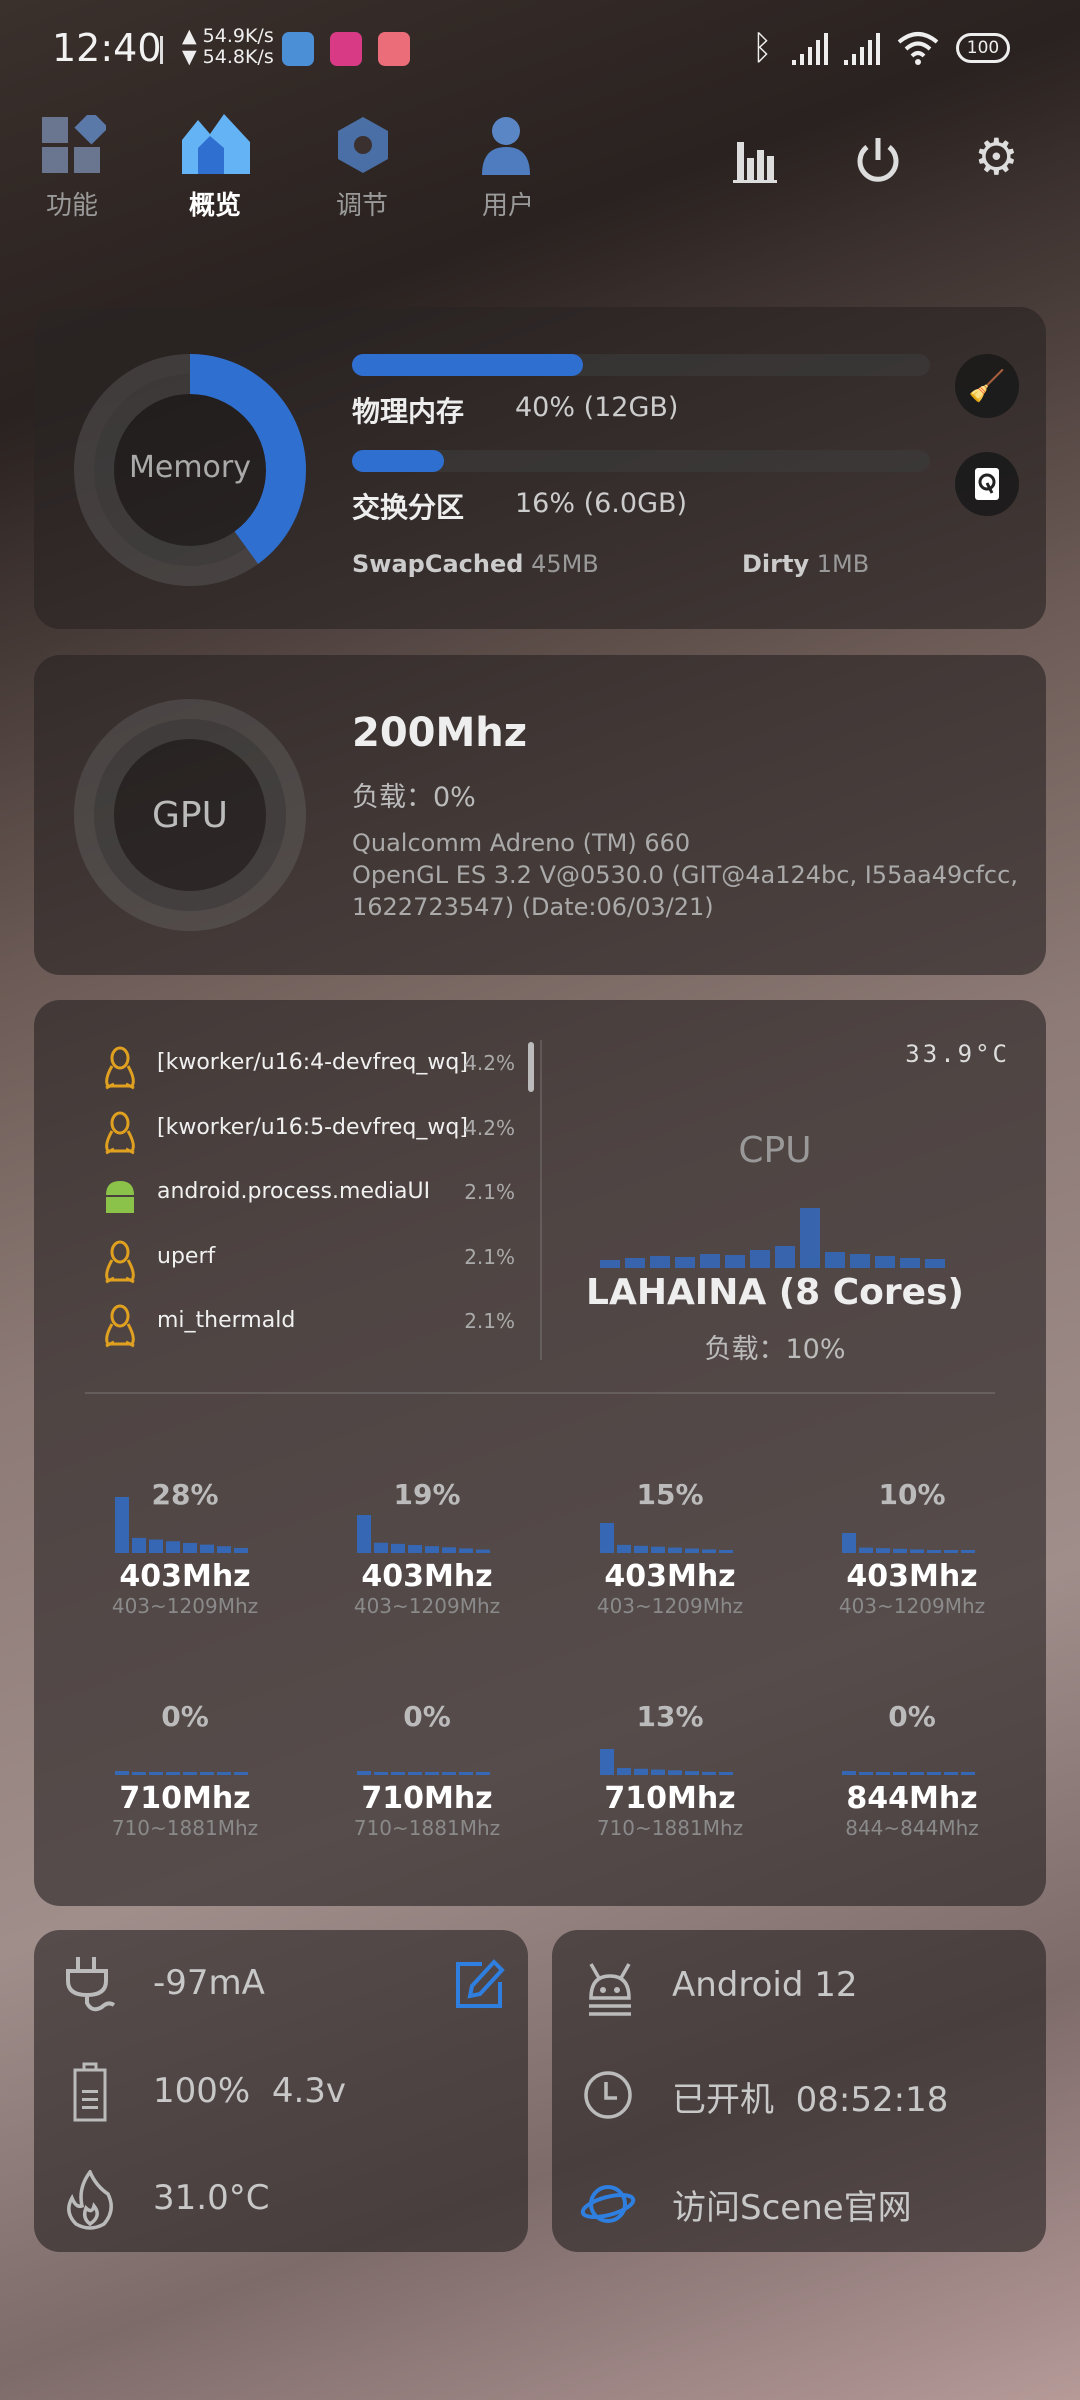 The height and width of the screenshot is (2400, 1080). What do you see at coordinates (72, 203) in the screenshot?
I see `tab-label: 功能` at bounding box center [72, 203].